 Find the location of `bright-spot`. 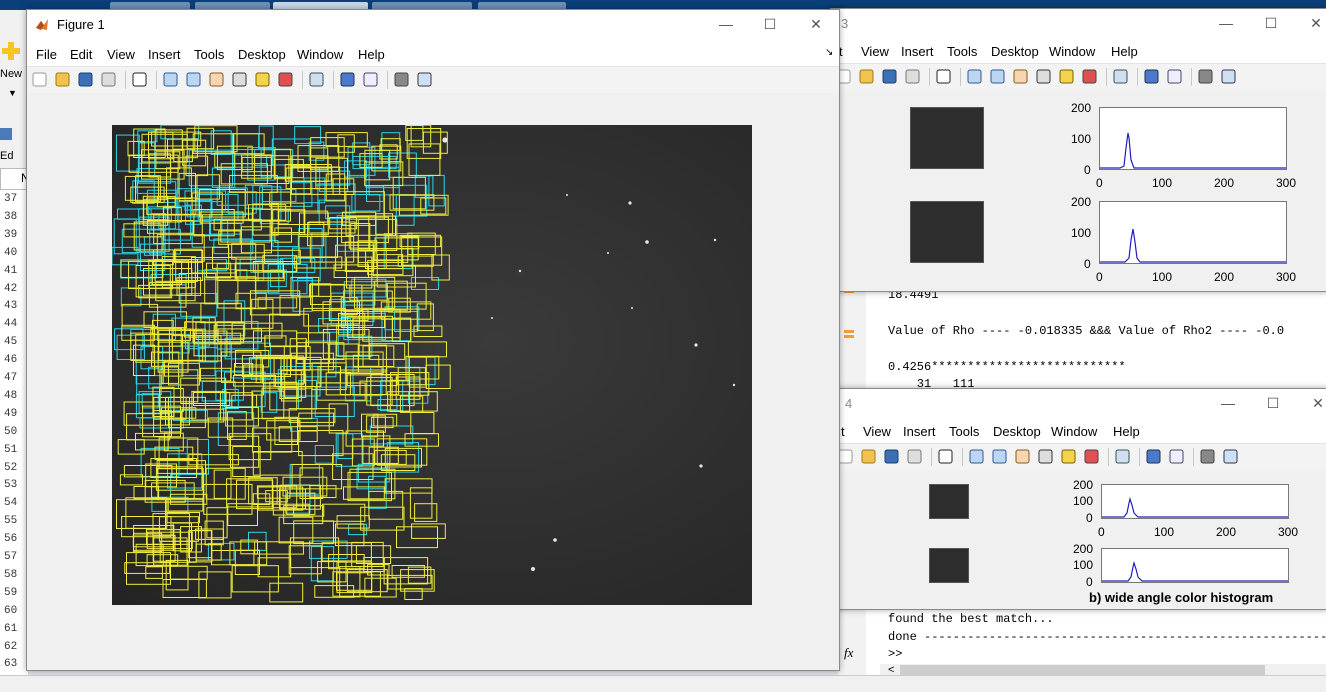

bright-spot is located at coordinates (533, 569).